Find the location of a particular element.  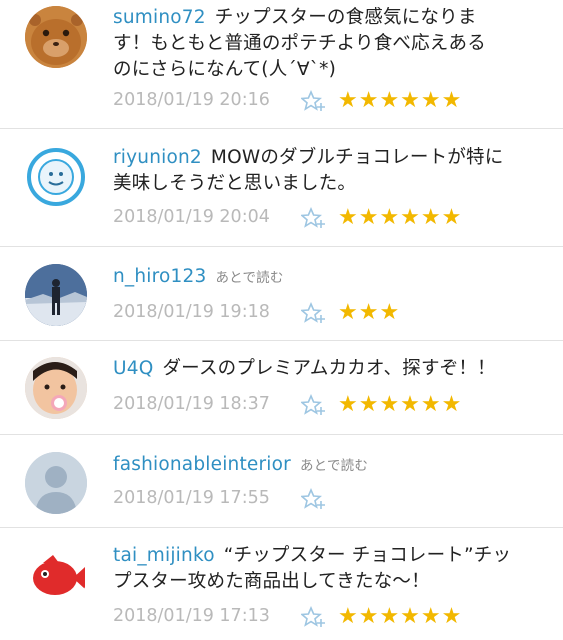

comment-body: U4Q ダースのプレミアムカカオ、探すぞ！！ is located at coordinates (329, 369).